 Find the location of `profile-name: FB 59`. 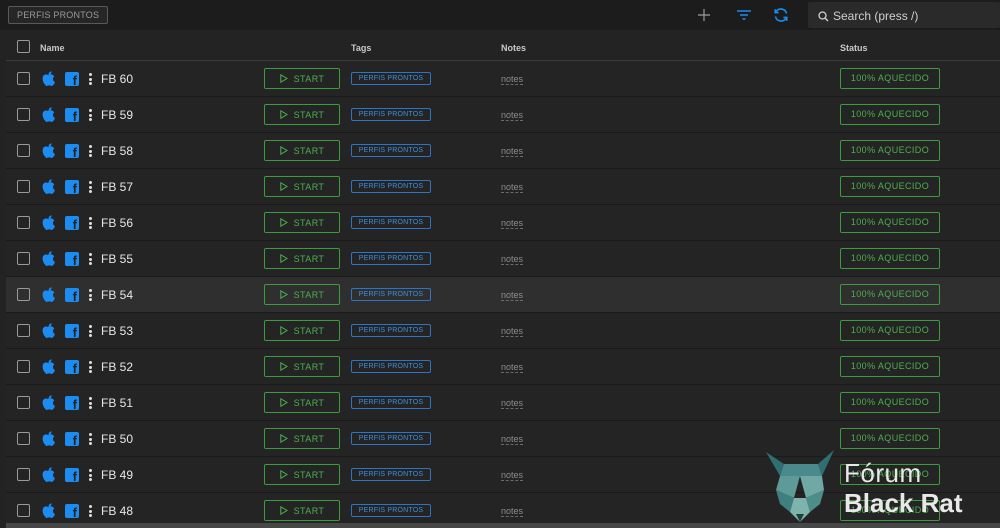

profile-name: FB 59 is located at coordinates (117, 115).